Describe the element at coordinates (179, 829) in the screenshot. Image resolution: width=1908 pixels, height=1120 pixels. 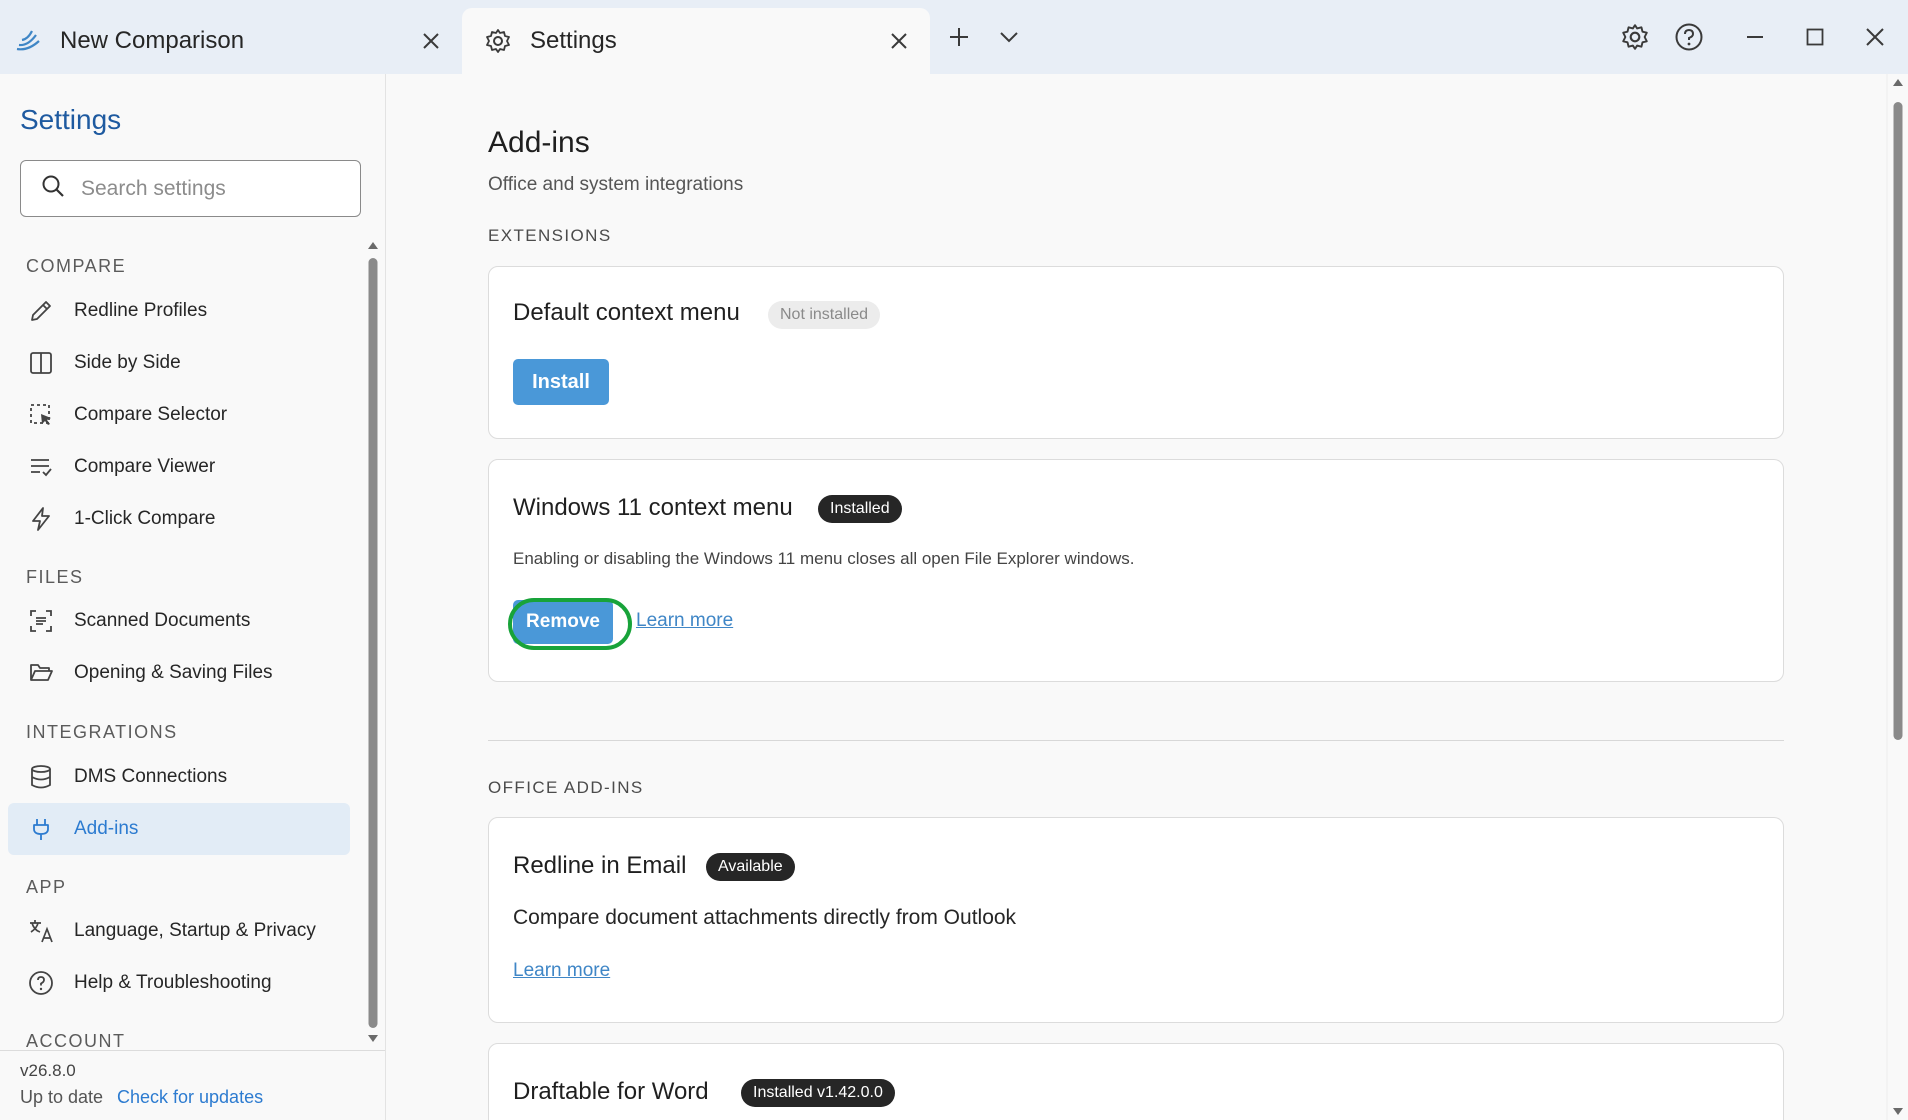
I see `sidebar-item-add-ins: Add-ins` at that location.